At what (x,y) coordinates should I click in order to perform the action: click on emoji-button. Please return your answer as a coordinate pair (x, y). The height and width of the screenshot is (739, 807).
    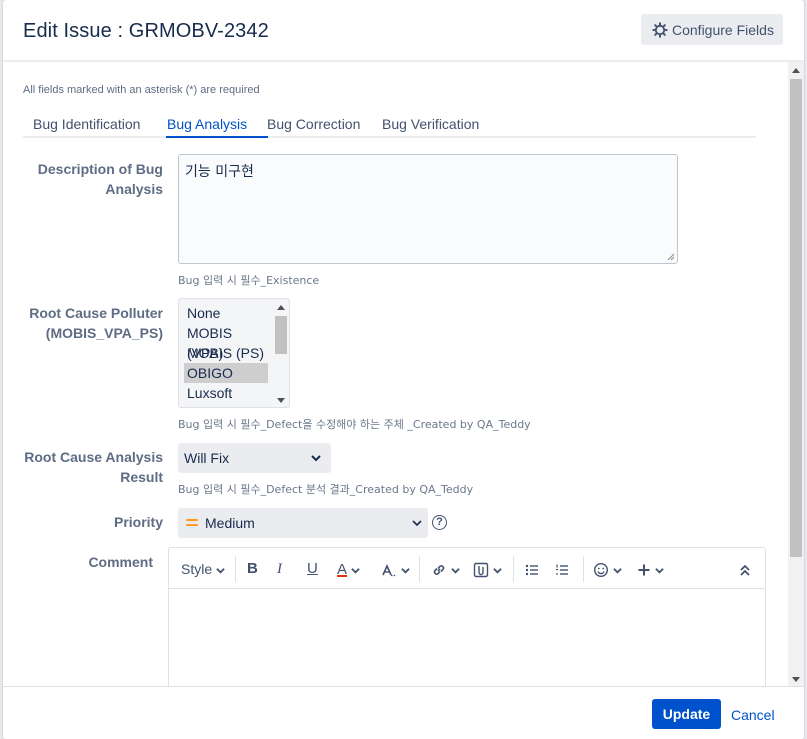
    Looking at the image, I should click on (607, 569).